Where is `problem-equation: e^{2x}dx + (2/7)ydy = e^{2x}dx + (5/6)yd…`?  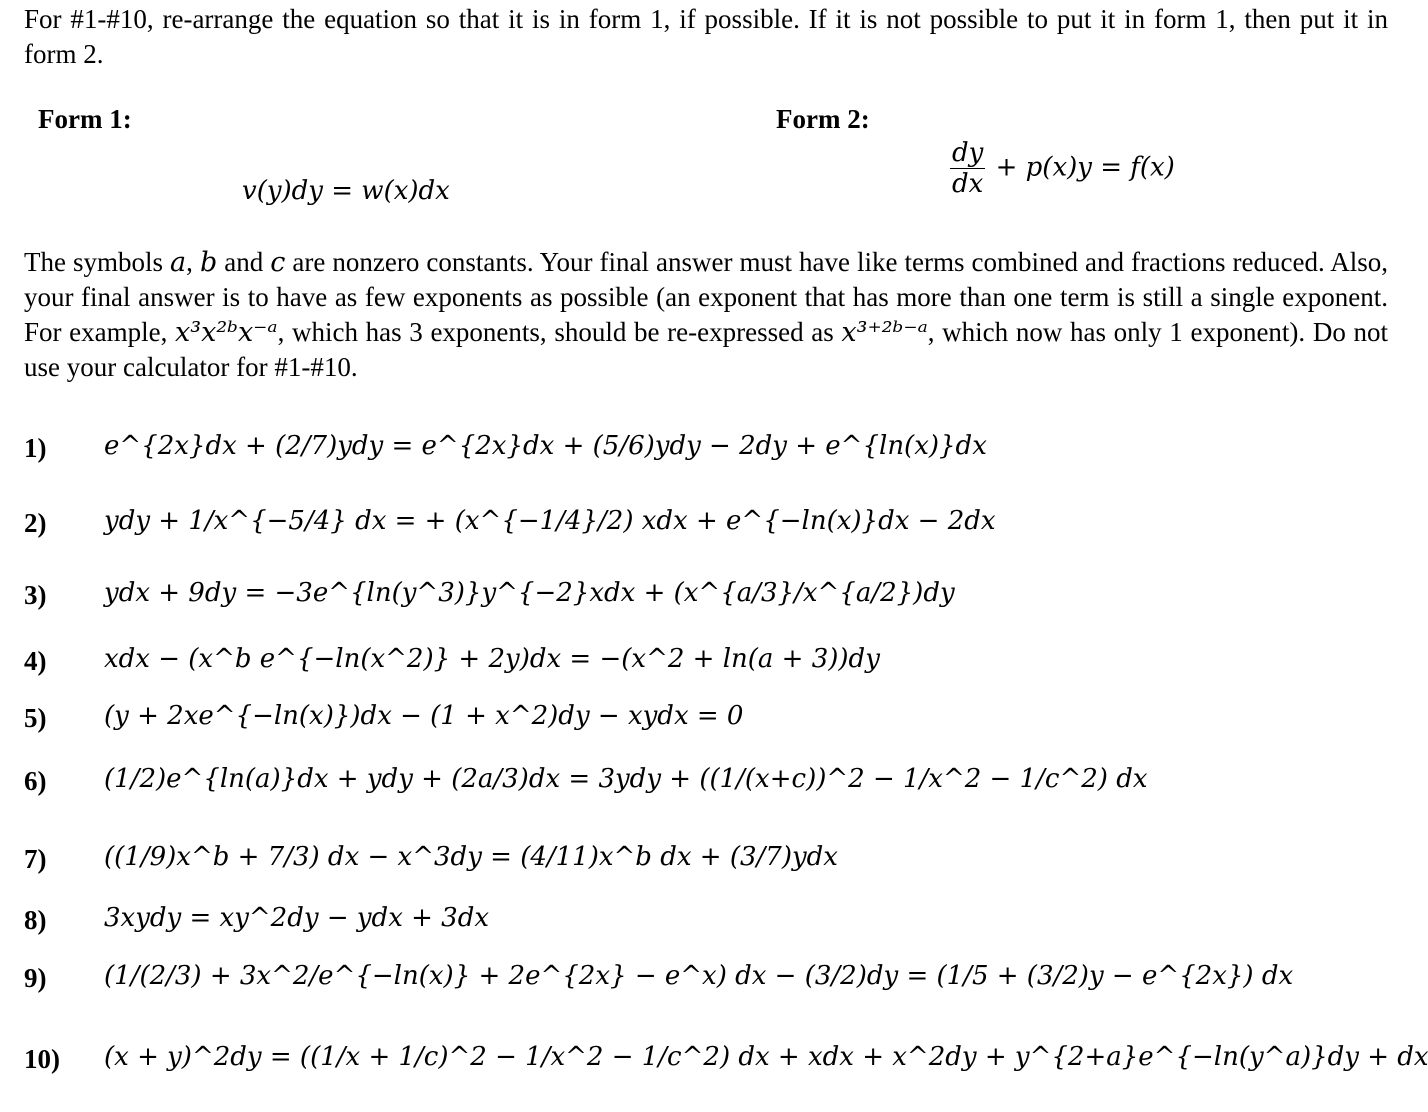
problem-equation: e^{2x}dx + (2/7)ydy = e^{2x}dx + (5/6)yd… is located at coordinates (545, 446).